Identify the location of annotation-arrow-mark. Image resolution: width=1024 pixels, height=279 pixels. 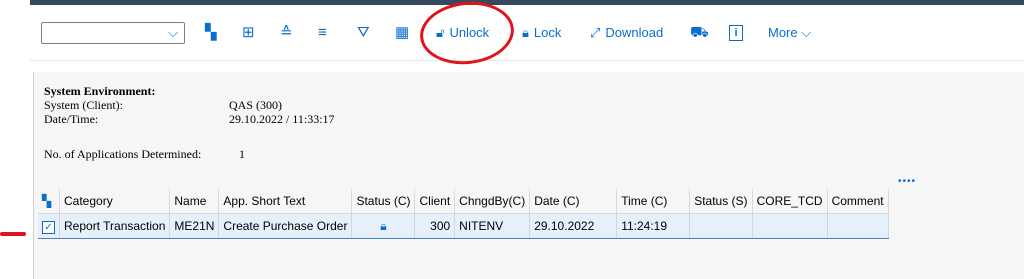
(13, 234).